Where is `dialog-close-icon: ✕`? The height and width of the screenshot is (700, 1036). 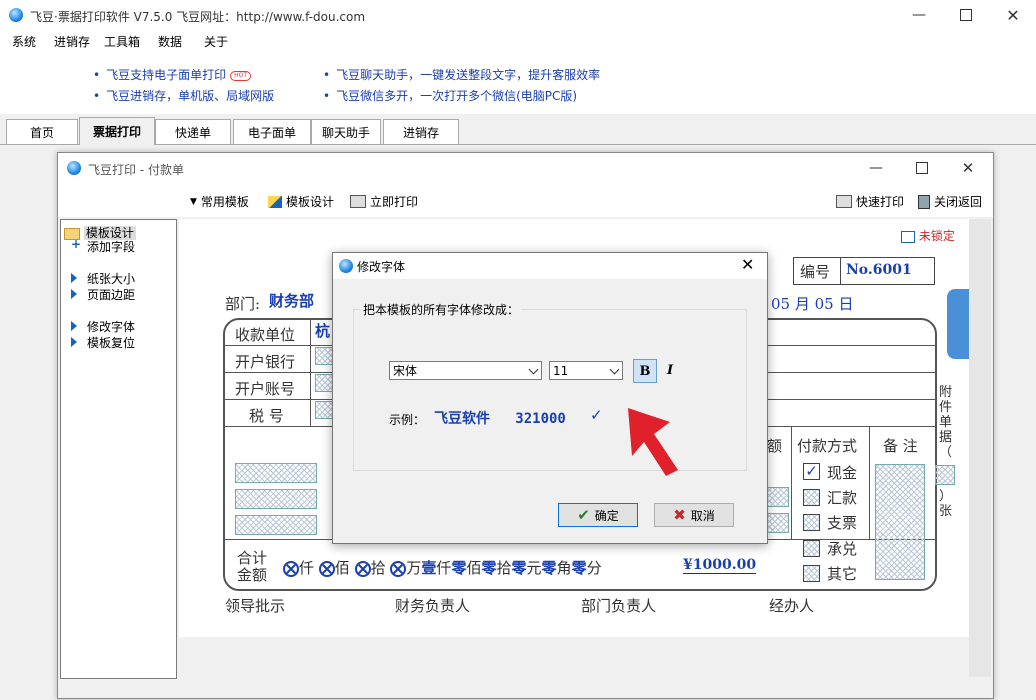 dialog-close-icon: ✕ is located at coordinates (747, 264).